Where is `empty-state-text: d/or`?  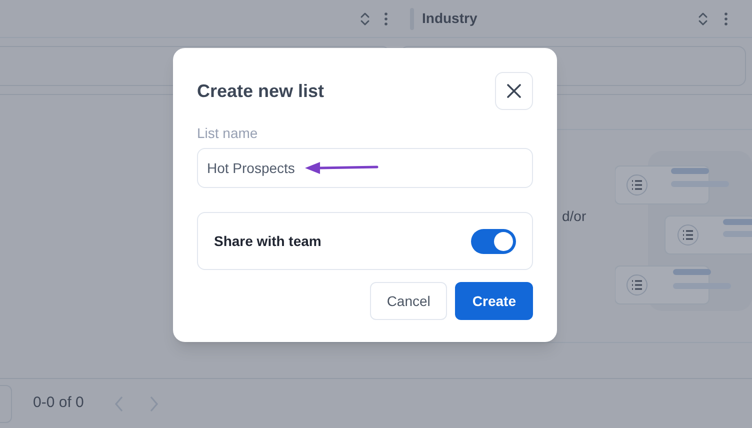 empty-state-text: d/or is located at coordinates (574, 216).